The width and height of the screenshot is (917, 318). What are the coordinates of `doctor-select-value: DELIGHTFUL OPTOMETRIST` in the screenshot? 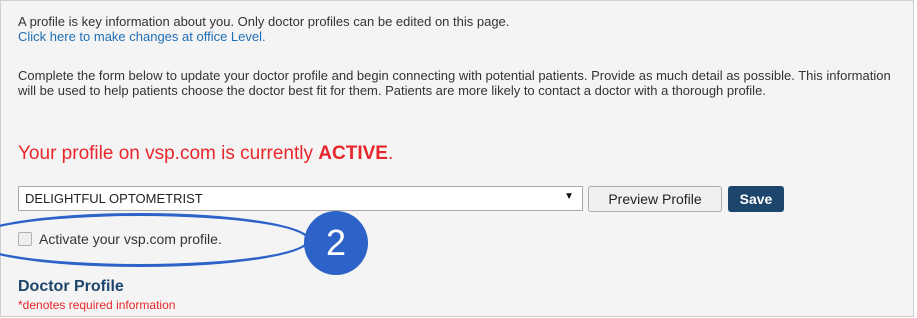 It's located at (114, 198).